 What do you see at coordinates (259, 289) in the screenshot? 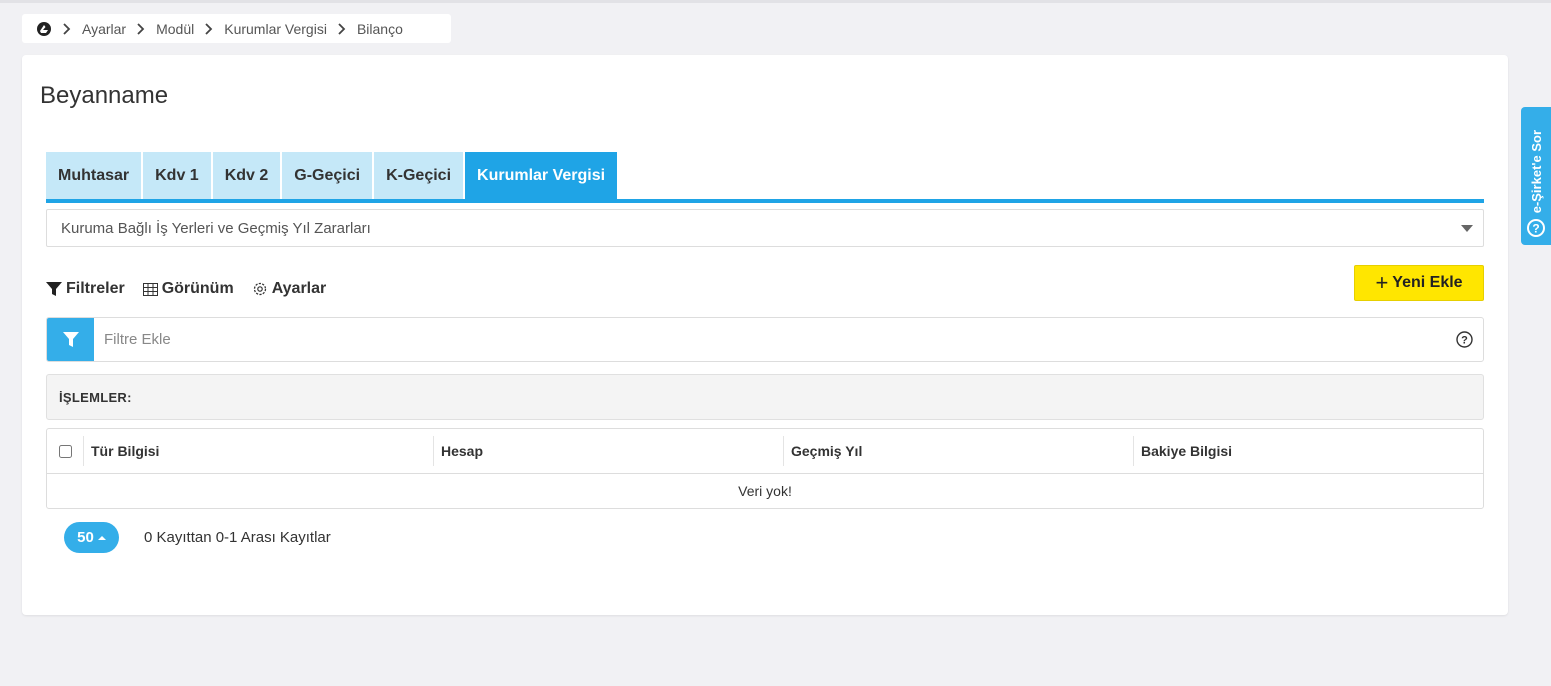
I see `gear-icon` at bounding box center [259, 289].